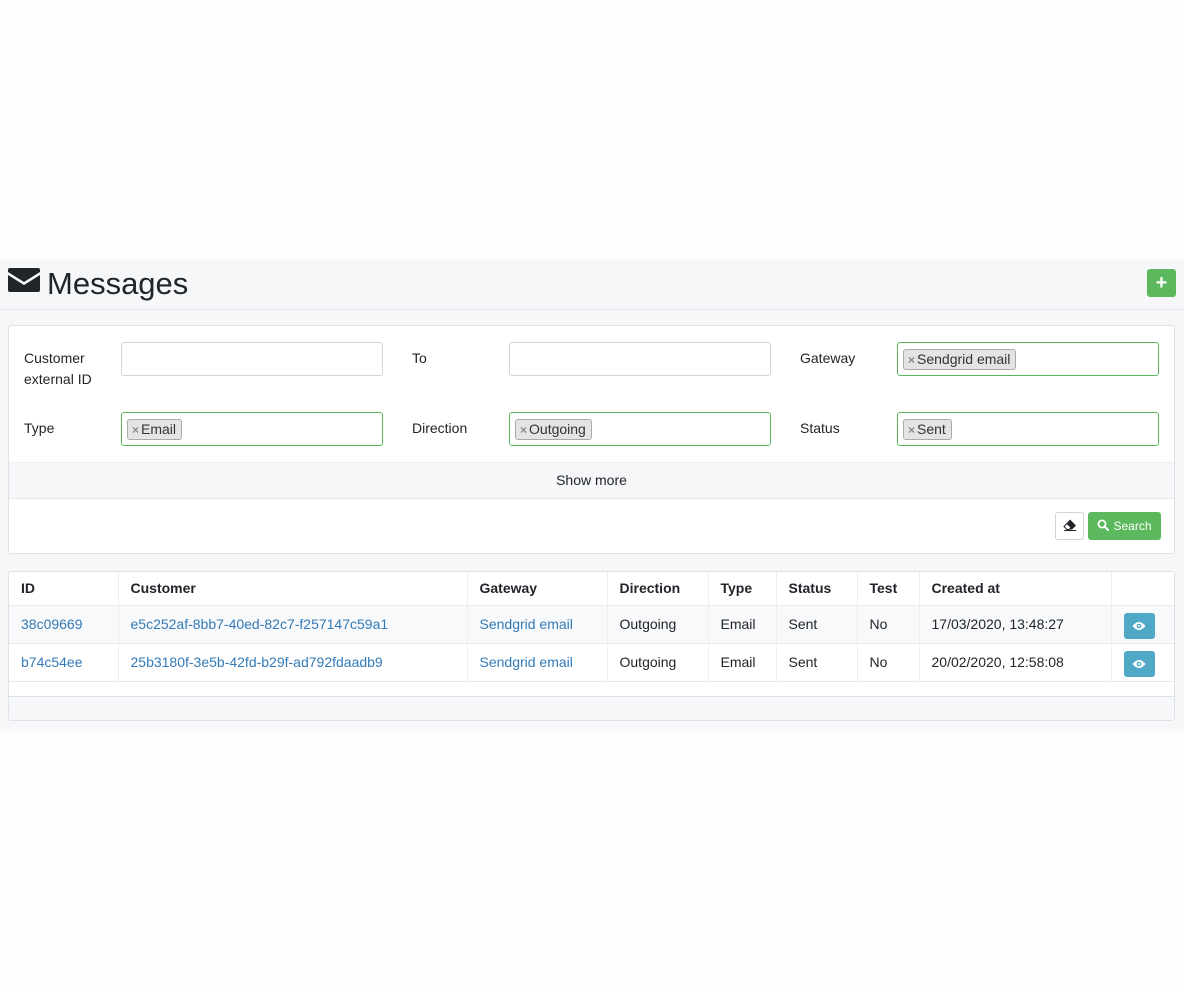  What do you see at coordinates (817, 588) in the screenshot?
I see `column-header-status: Status` at bounding box center [817, 588].